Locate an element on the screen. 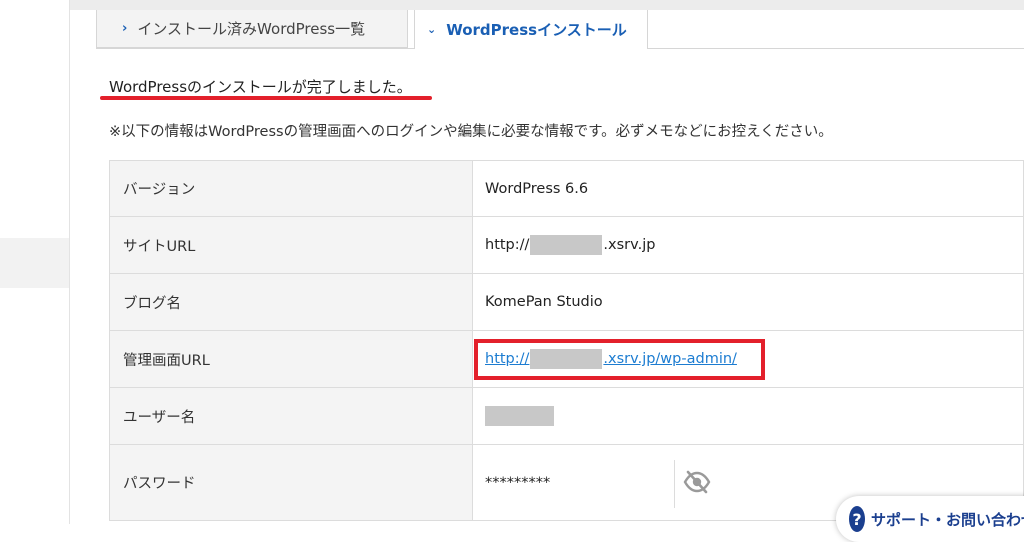 This screenshot has height=542, width=1024. table-row: バージョン WordPress 6.6 is located at coordinates (566, 188).